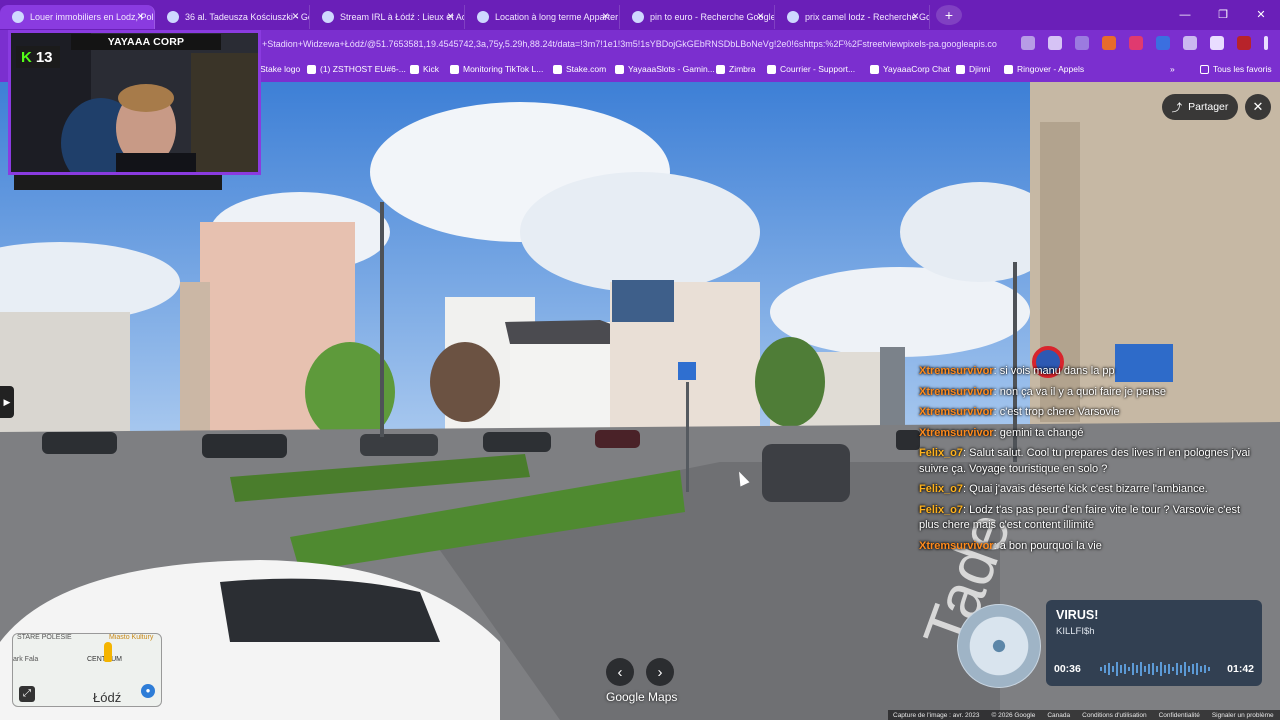 The image size is (1280, 720). Describe the element at coordinates (431, 69) in the screenshot. I see `bookmark-label: Kick` at that location.